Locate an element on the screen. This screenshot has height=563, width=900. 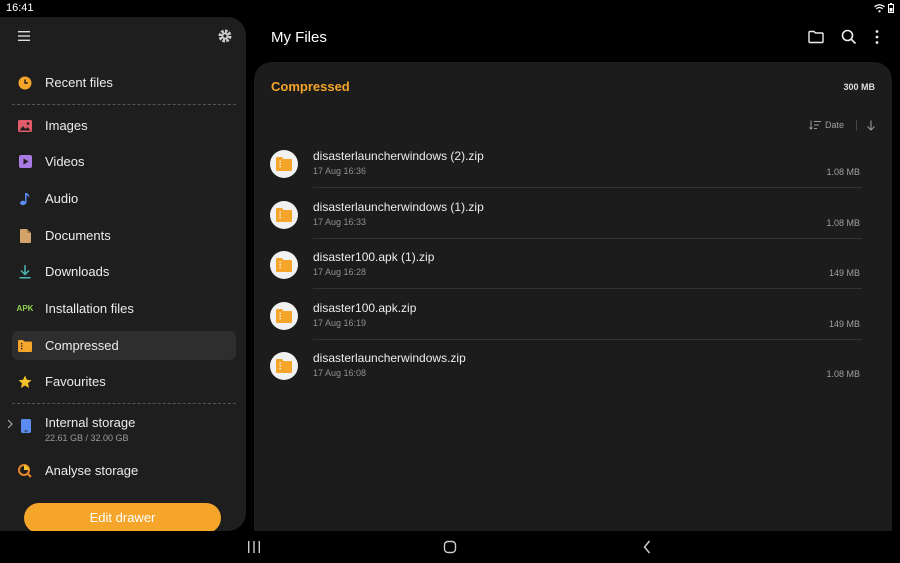
file-row: disaster100.apk.zip 17 Aug 16:19 149 MB is located at coordinates (572, 315).